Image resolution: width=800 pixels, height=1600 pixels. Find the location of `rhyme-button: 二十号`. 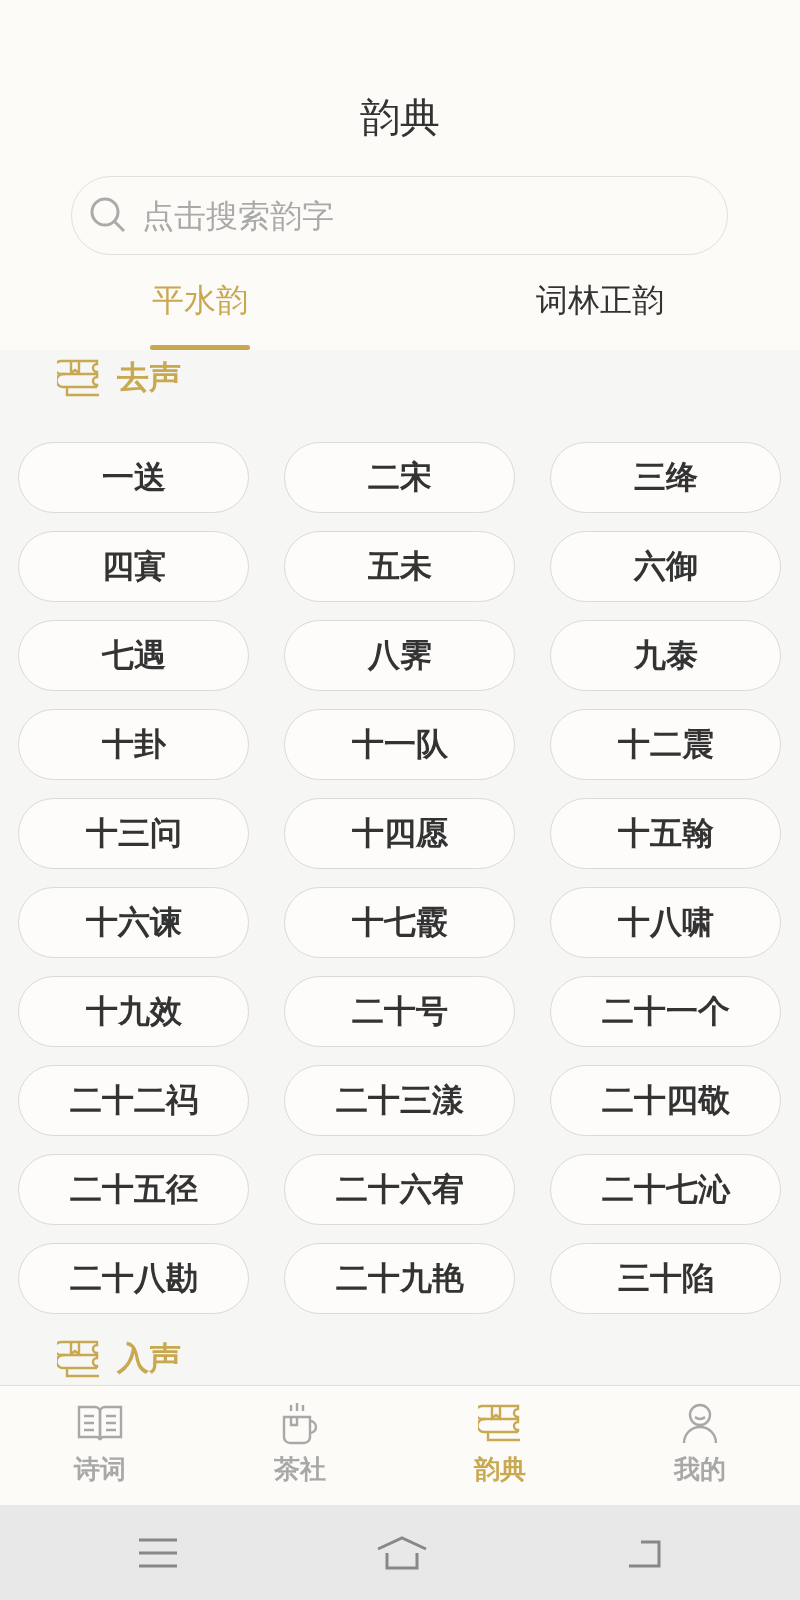

rhyme-button: 二十号 is located at coordinates (399, 1011).